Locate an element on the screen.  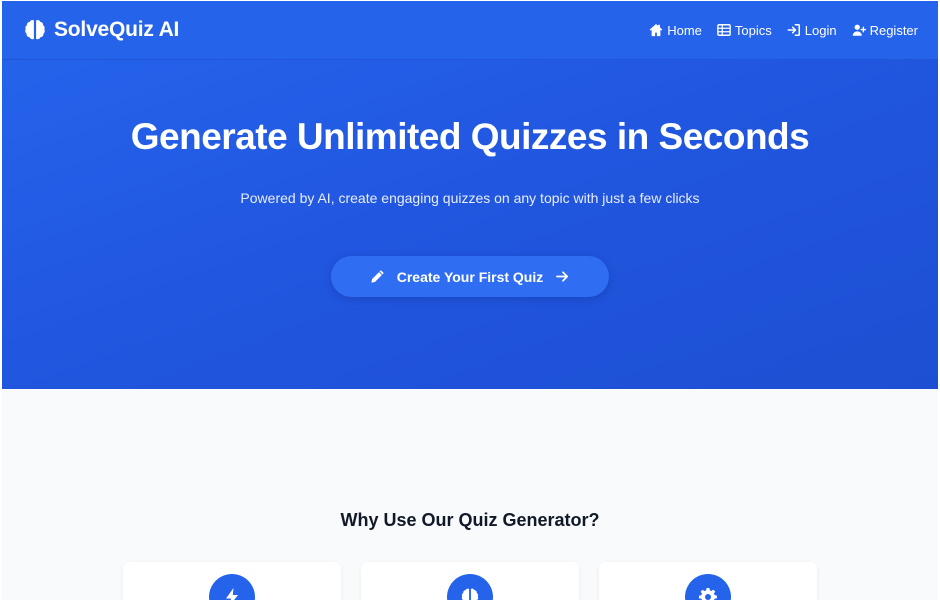
feature-card-ai is located at coordinates (470, 581).